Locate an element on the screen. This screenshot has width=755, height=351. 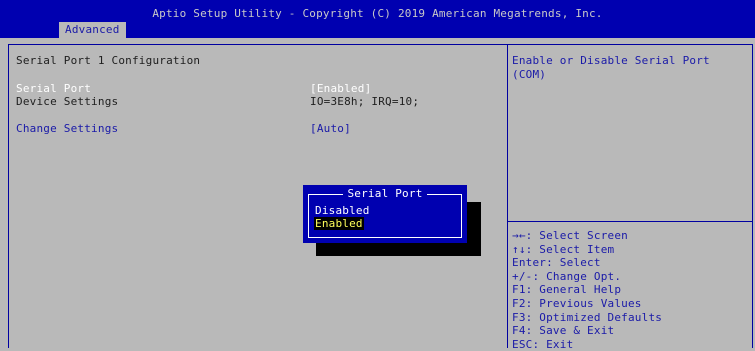
serial-port-label: Serial Port is located at coordinates (53, 89).